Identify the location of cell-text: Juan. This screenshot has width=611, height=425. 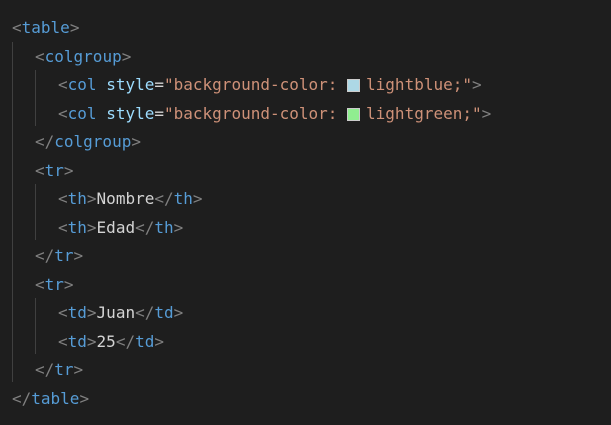
(116, 312).